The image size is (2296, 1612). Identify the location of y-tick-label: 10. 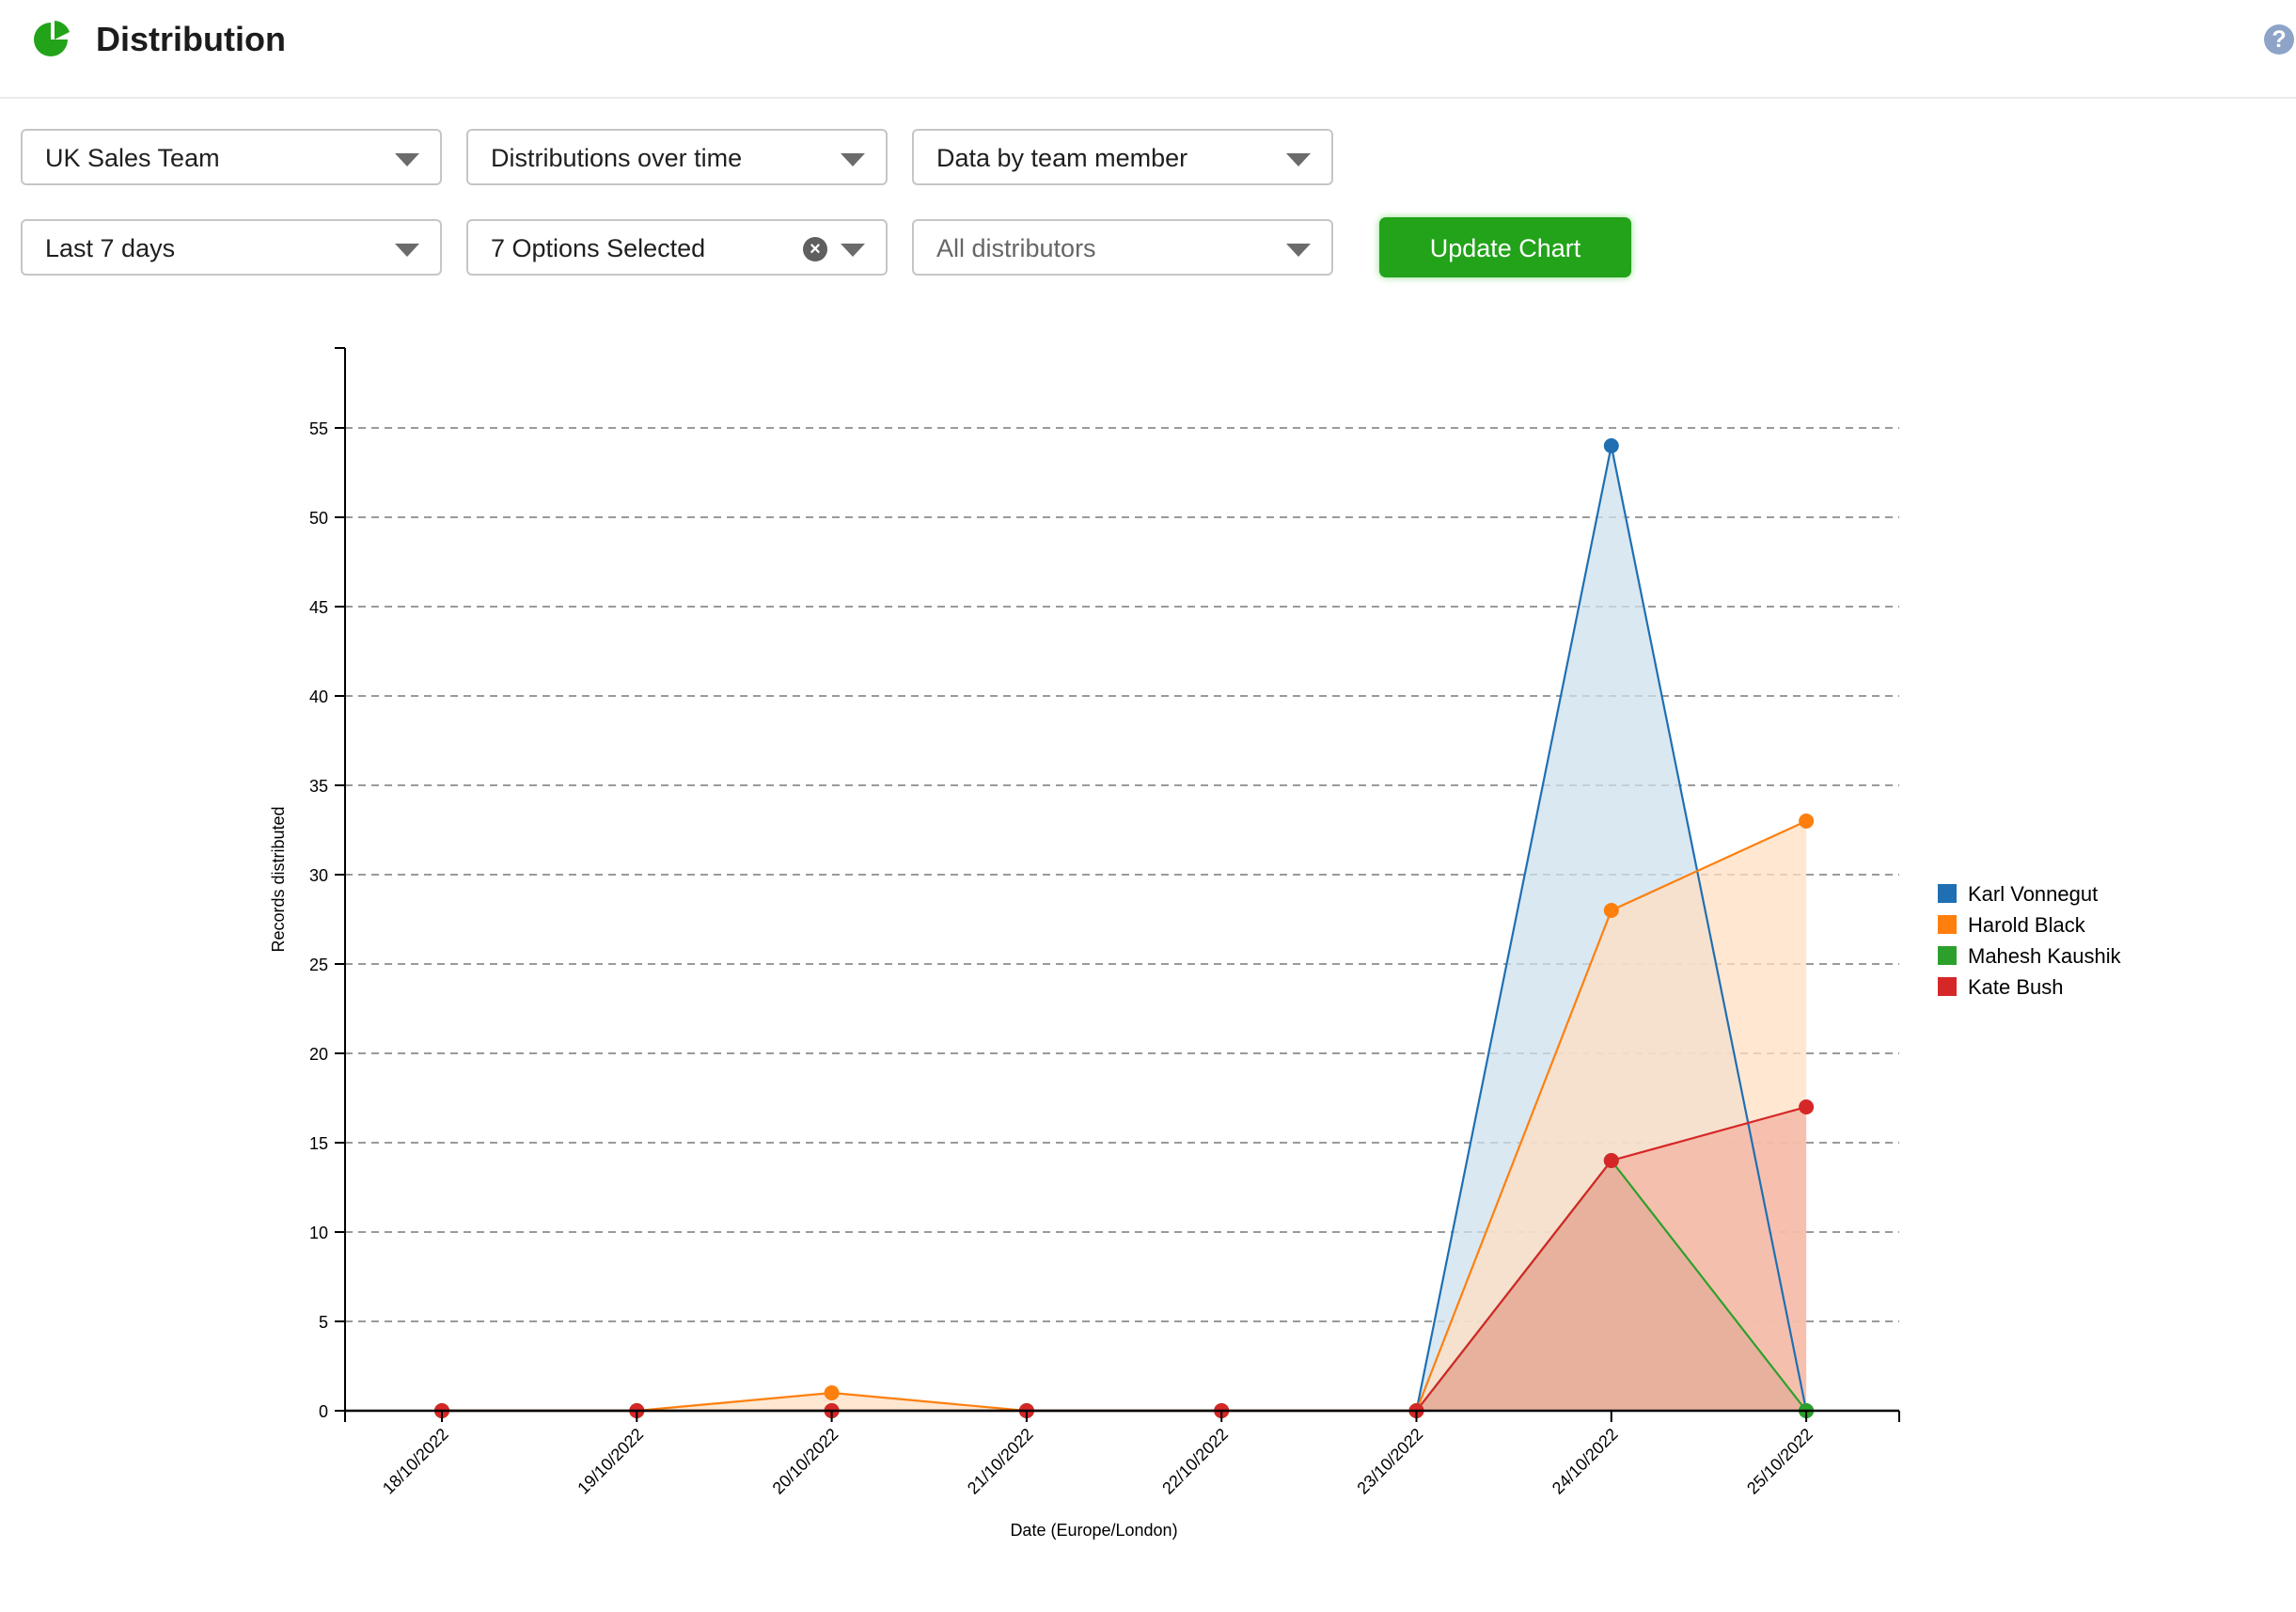
(319, 1233).